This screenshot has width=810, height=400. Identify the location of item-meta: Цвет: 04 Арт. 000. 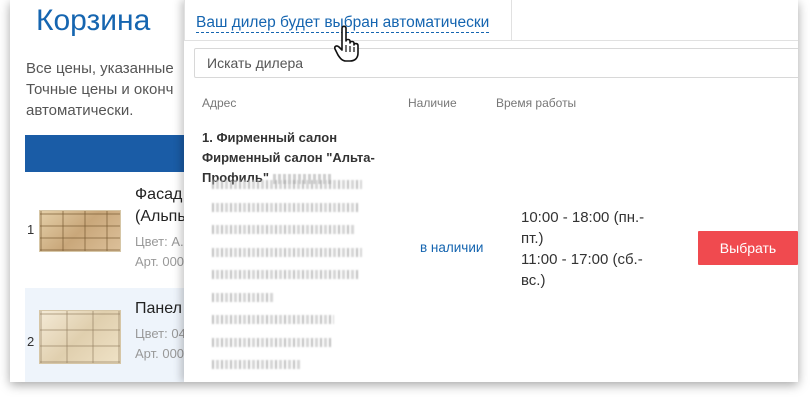
(160, 344).